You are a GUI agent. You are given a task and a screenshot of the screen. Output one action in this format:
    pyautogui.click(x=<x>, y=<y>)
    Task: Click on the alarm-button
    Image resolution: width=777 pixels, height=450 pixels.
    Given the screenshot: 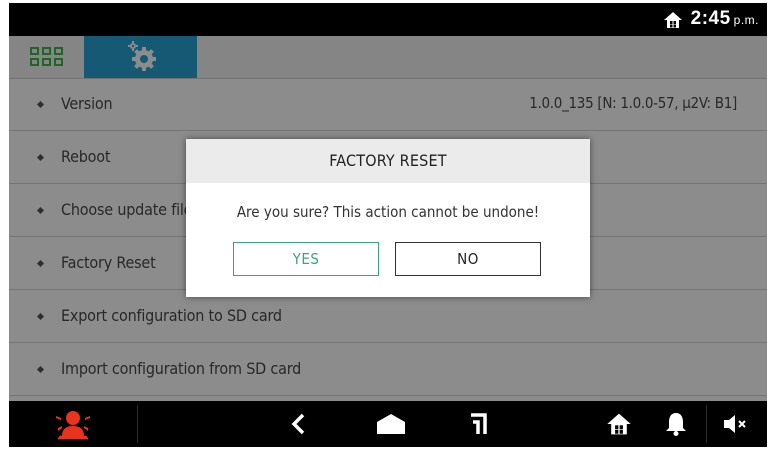 What is the action you would take?
    pyautogui.click(x=73, y=424)
    